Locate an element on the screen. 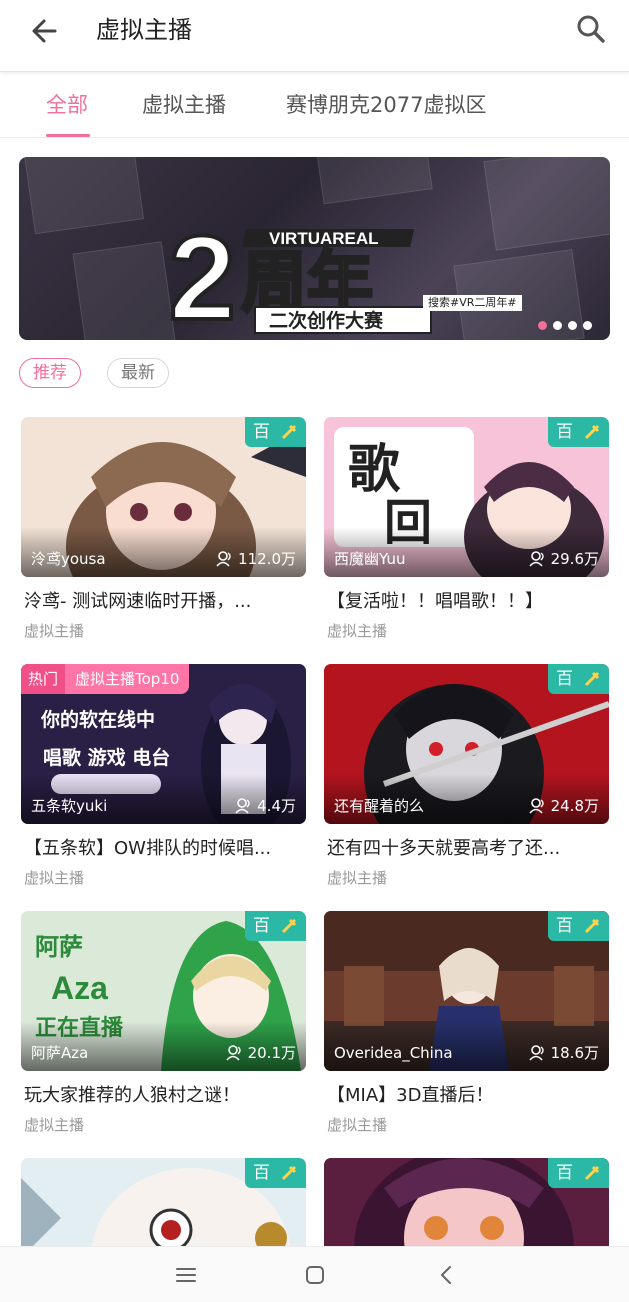 The image size is (629, 1302). square-icon is located at coordinates (315, 1275).